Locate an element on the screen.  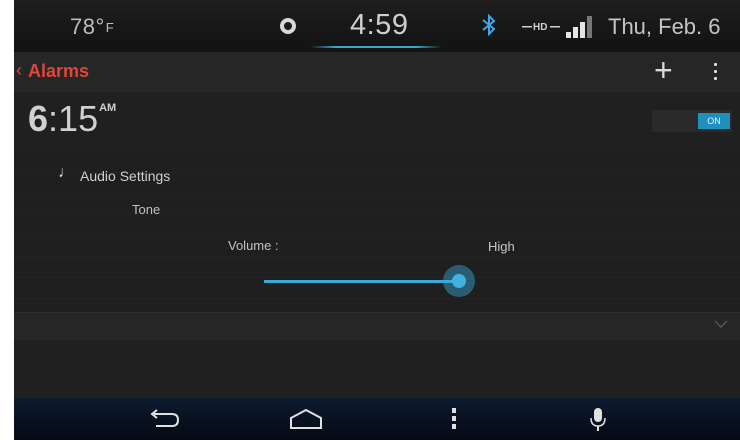
temperature-unit: F is located at coordinates (110, 27).